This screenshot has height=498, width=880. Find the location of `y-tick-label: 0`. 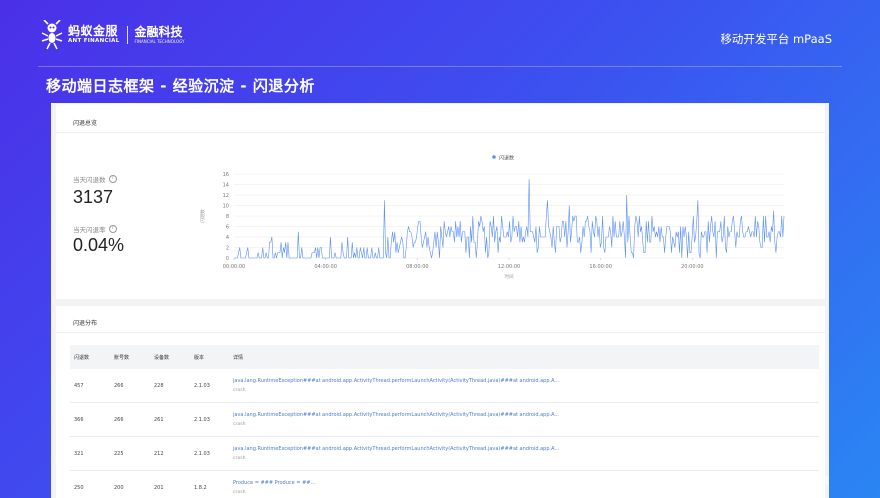

y-tick-label: 0 is located at coordinates (227, 259).